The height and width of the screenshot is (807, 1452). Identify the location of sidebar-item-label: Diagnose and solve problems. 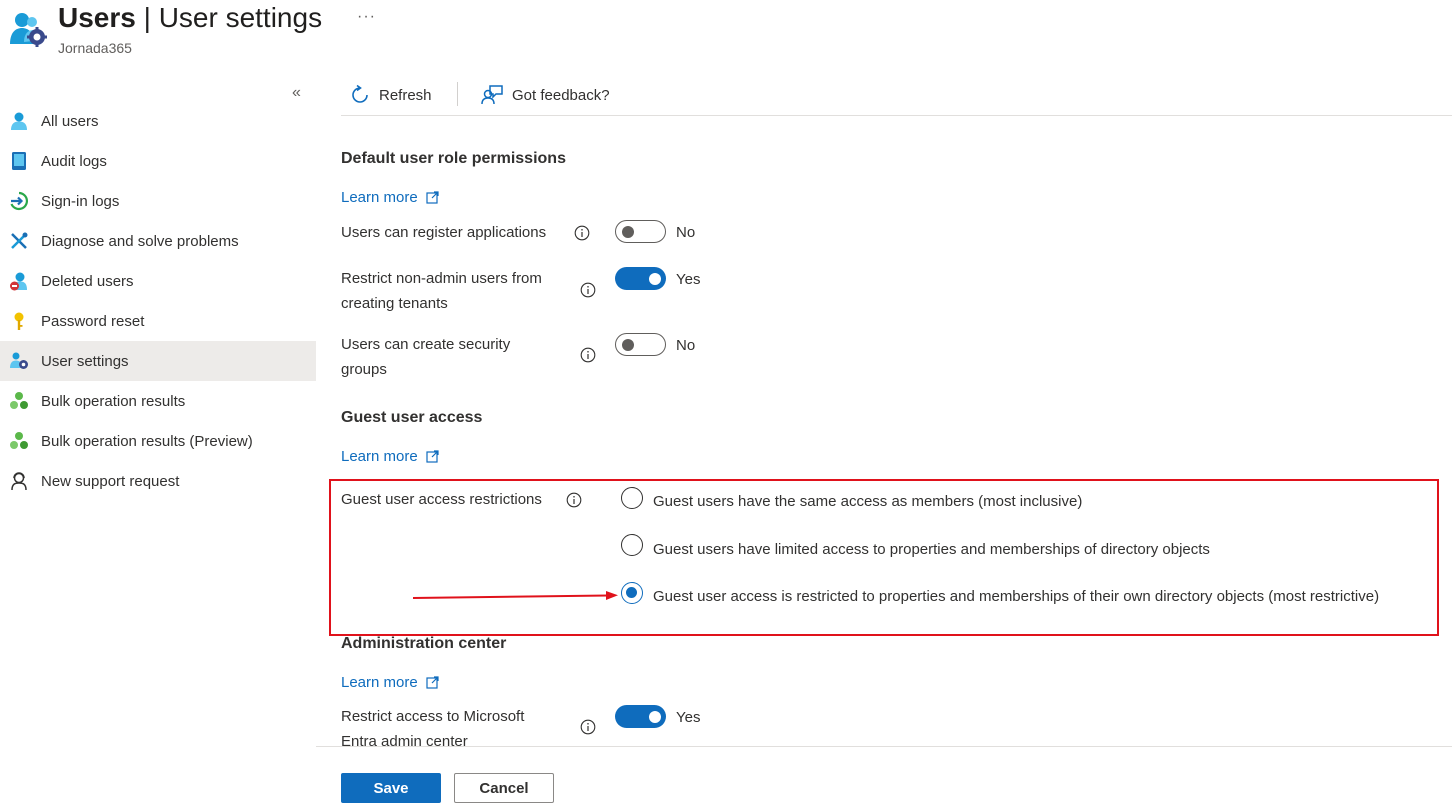
(140, 241).